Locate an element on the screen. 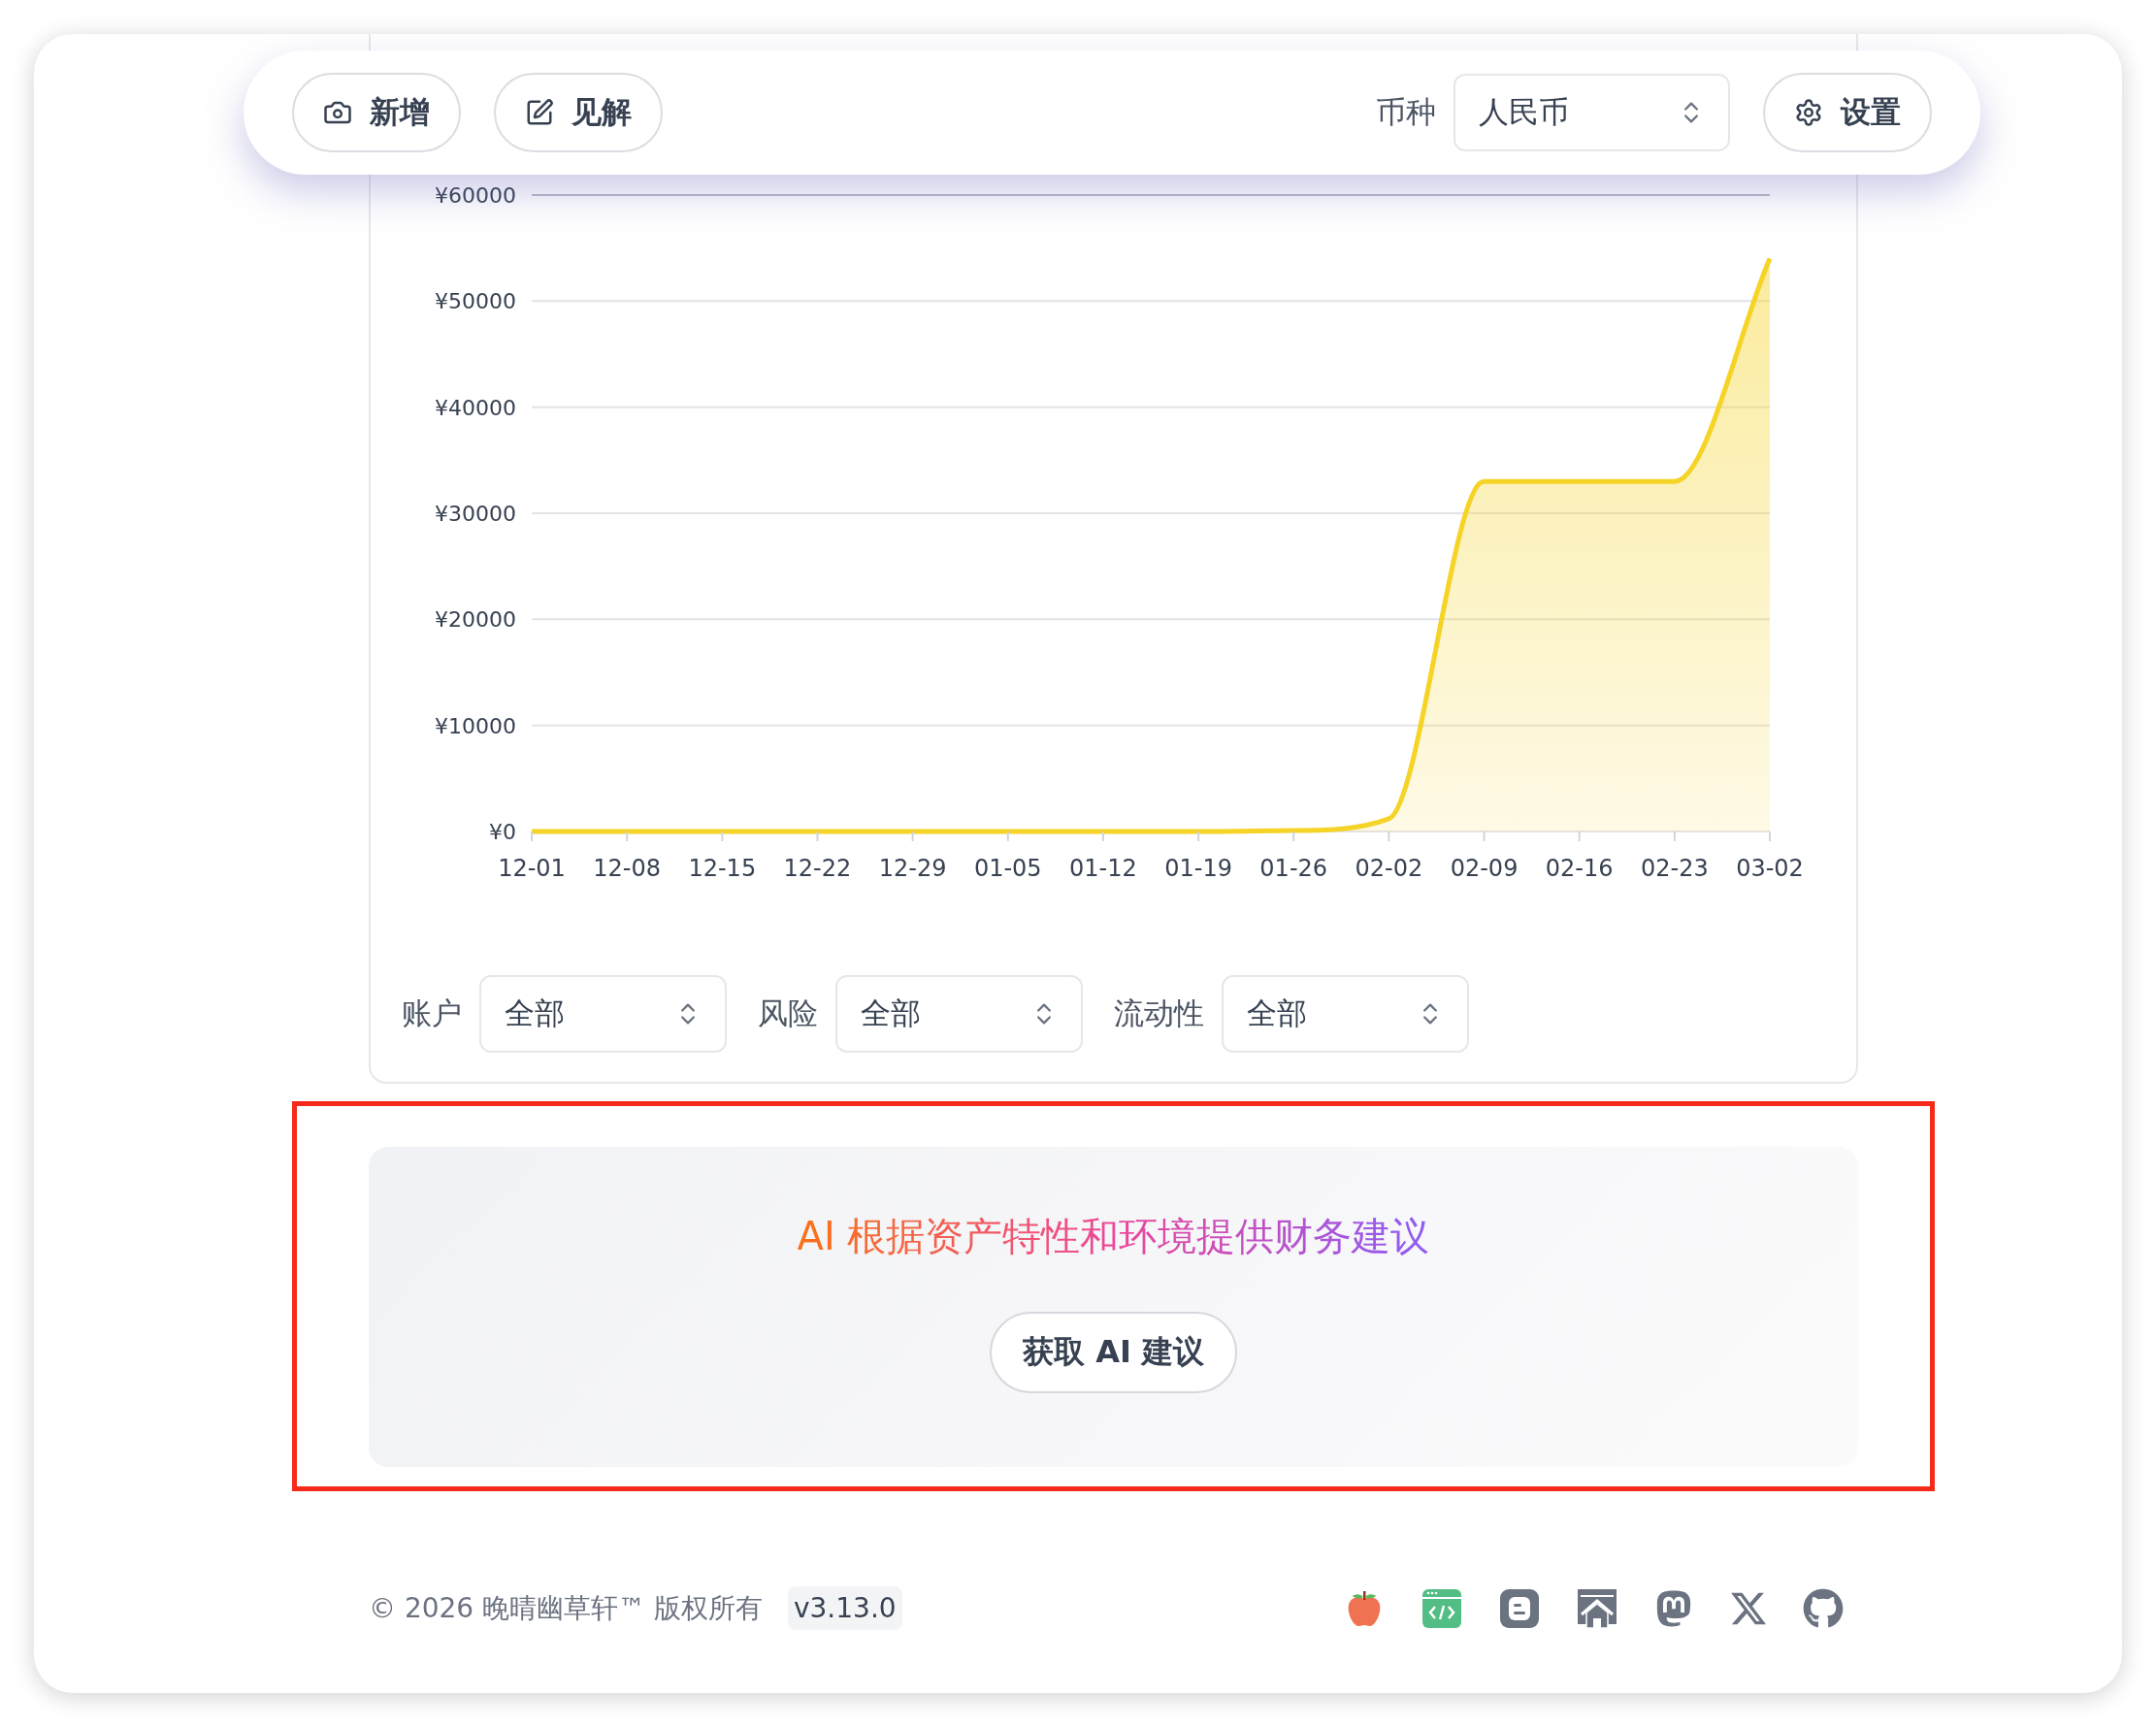 The image size is (2156, 1727). currency-select: 人民币 is located at coordinates (1592, 113).